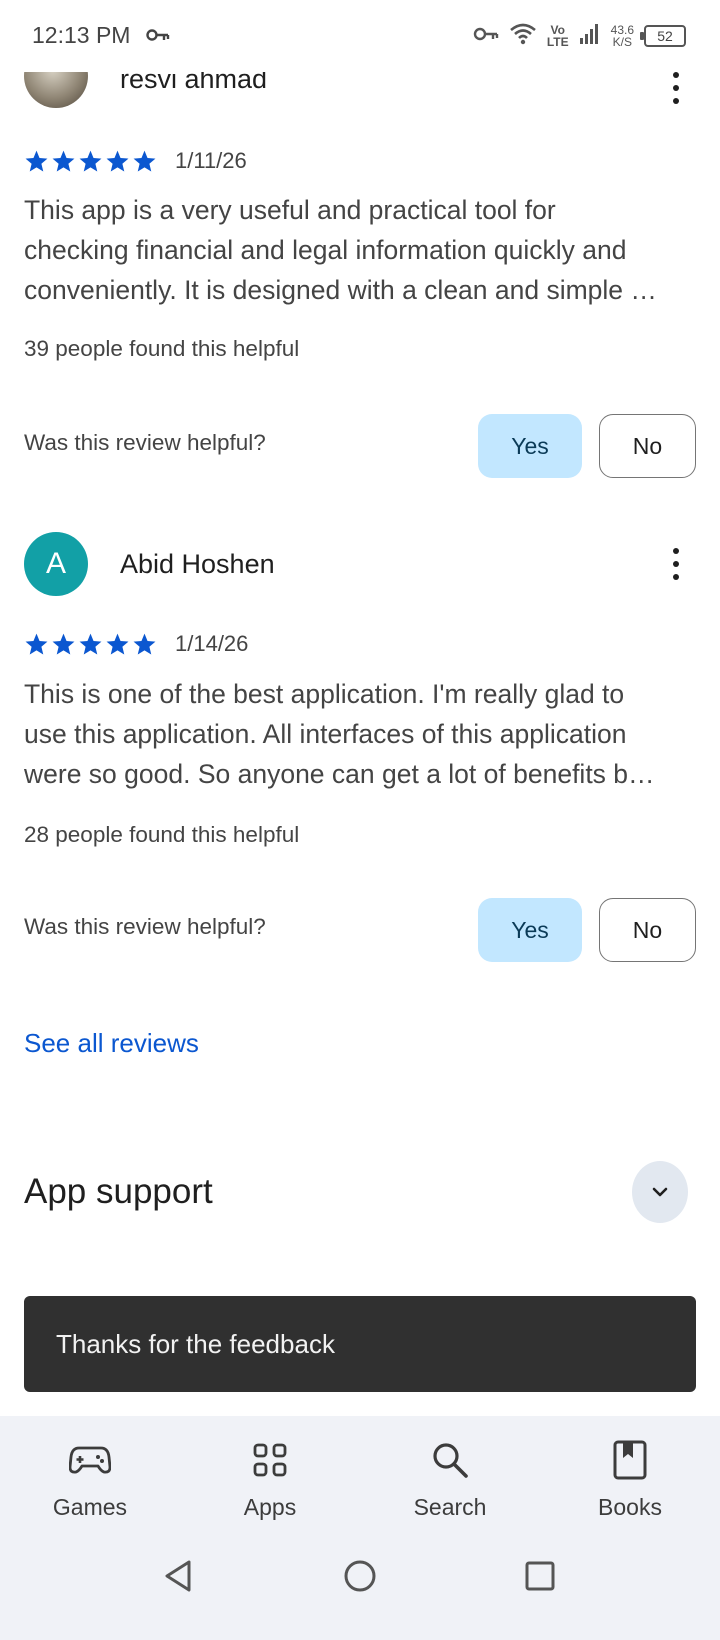 Image resolution: width=720 pixels, height=1640 pixels. I want to click on battery-icon: 52, so click(663, 36).